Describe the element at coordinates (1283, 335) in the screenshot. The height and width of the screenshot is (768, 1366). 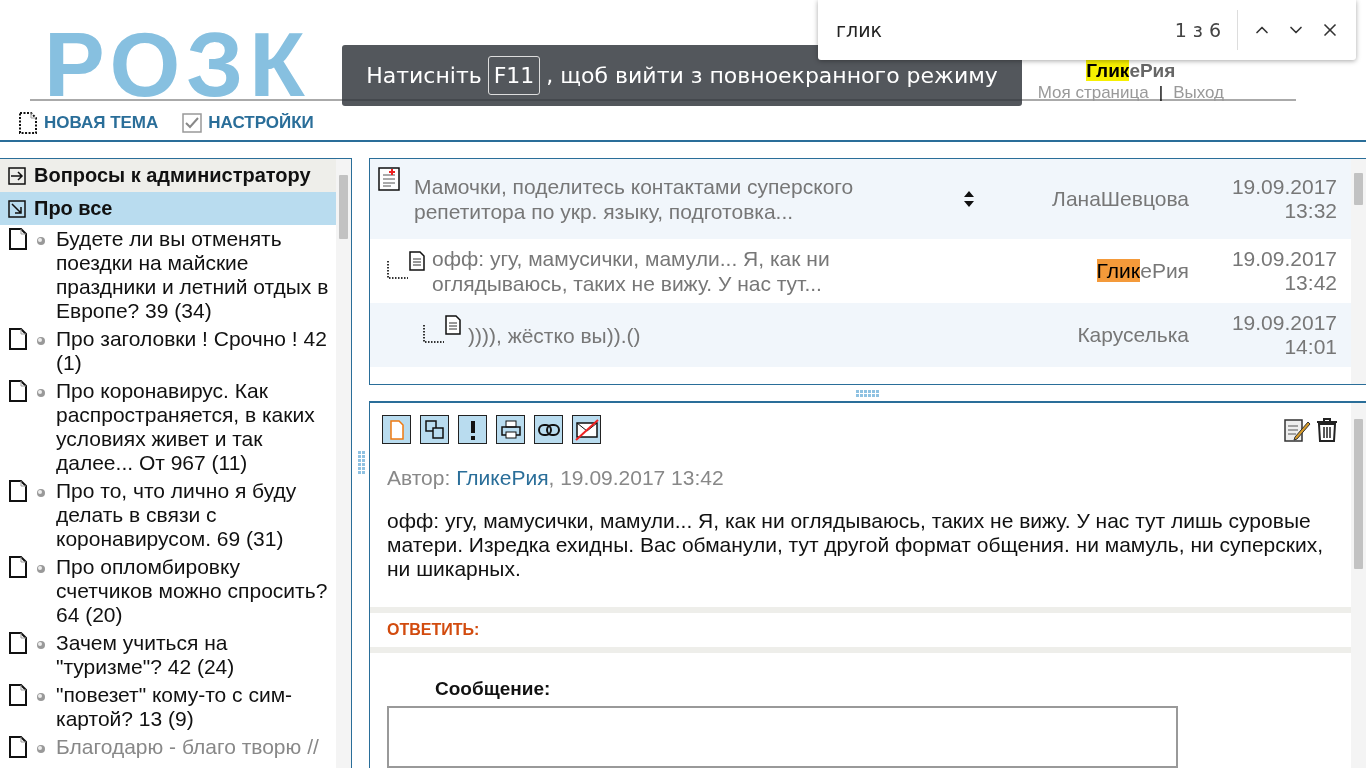
I see `thread-date: 19.09.2017 14:01` at that location.